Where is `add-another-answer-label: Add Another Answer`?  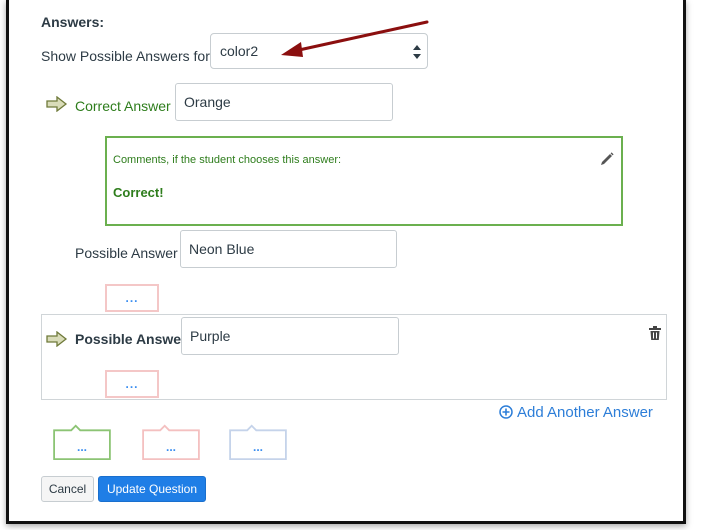 add-another-answer-label: Add Another Answer is located at coordinates (585, 412).